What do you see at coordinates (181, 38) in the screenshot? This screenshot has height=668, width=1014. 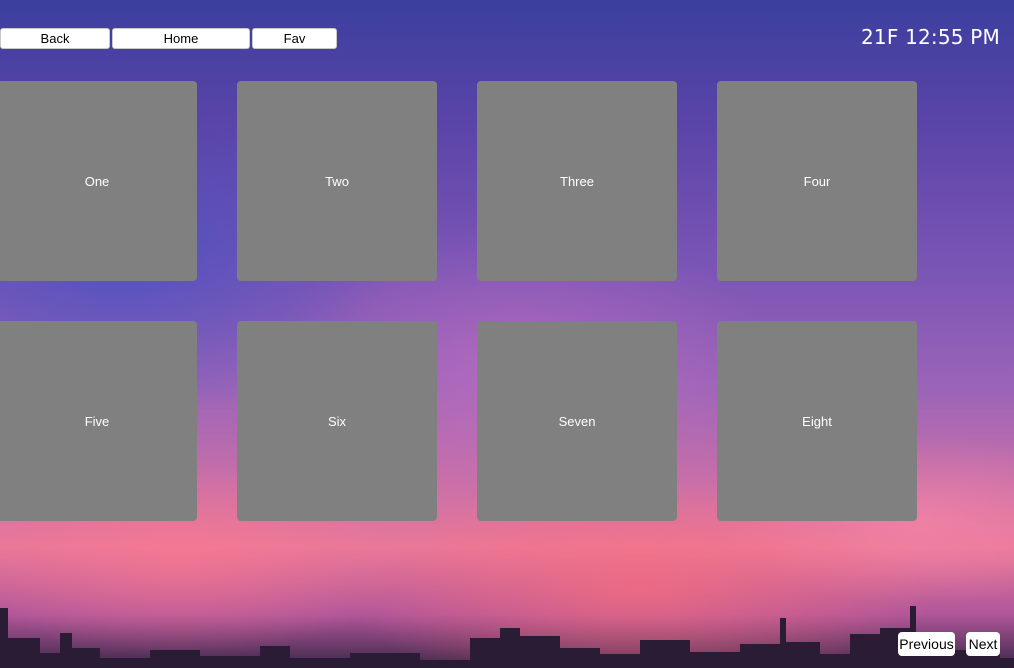 I see `home-button: Home` at bounding box center [181, 38].